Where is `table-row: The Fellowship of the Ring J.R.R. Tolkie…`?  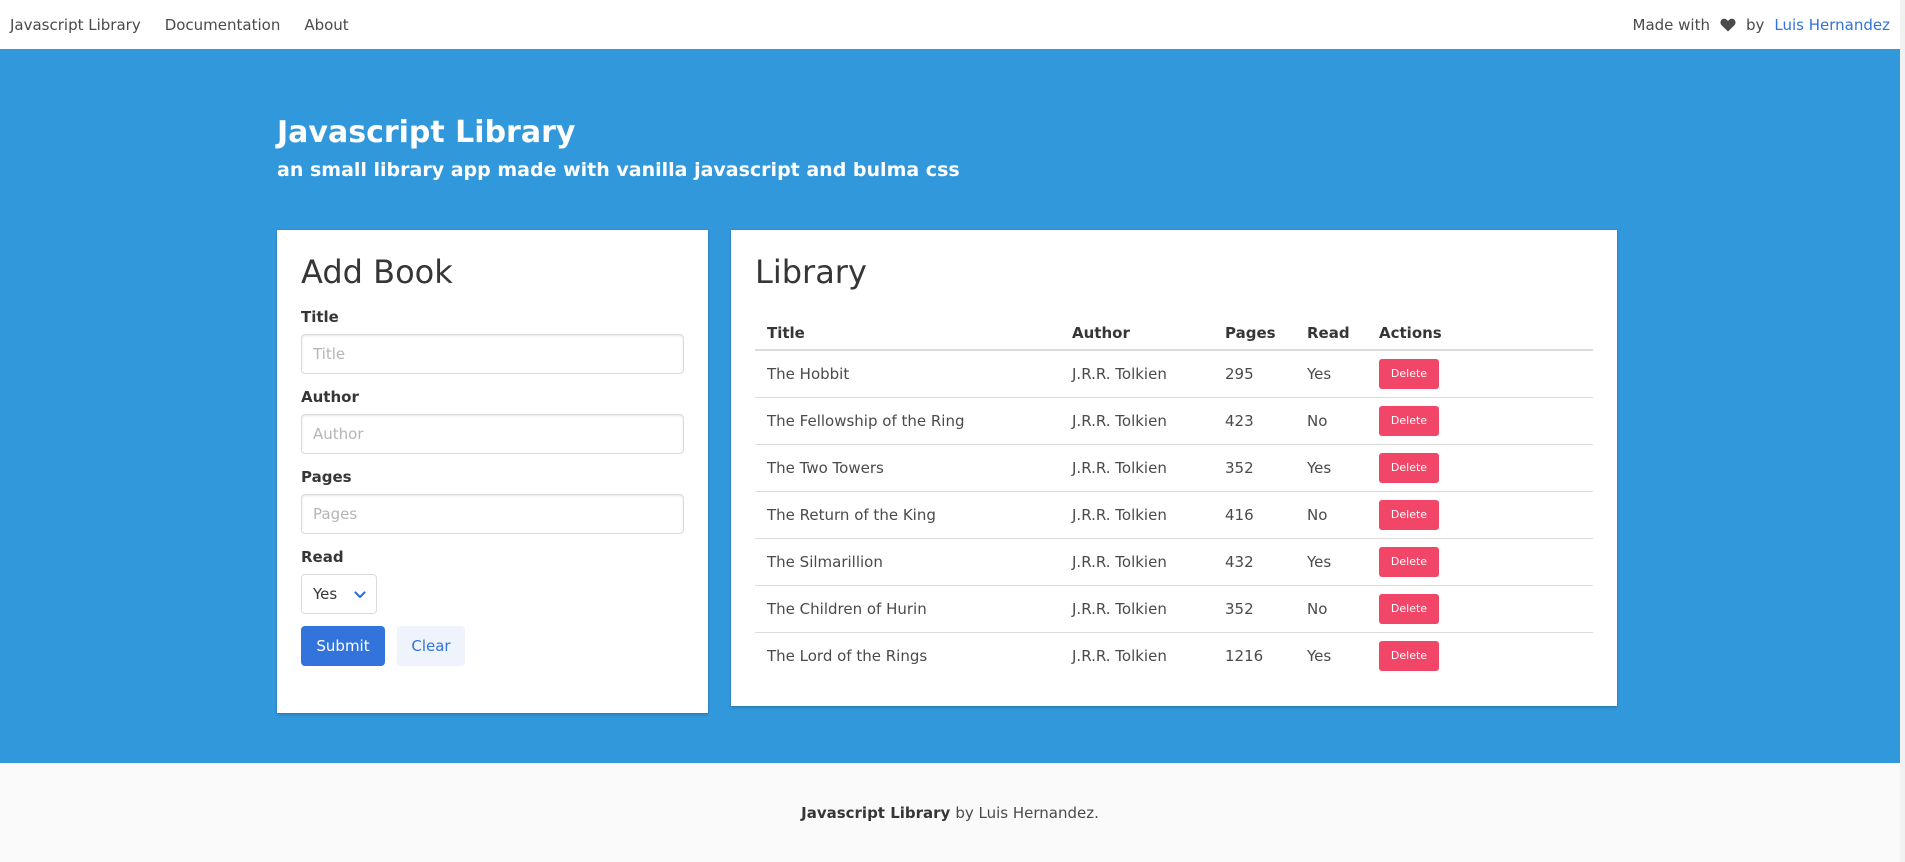 table-row: The Fellowship of the Ring J.R.R. Tolkie… is located at coordinates (1174, 421).